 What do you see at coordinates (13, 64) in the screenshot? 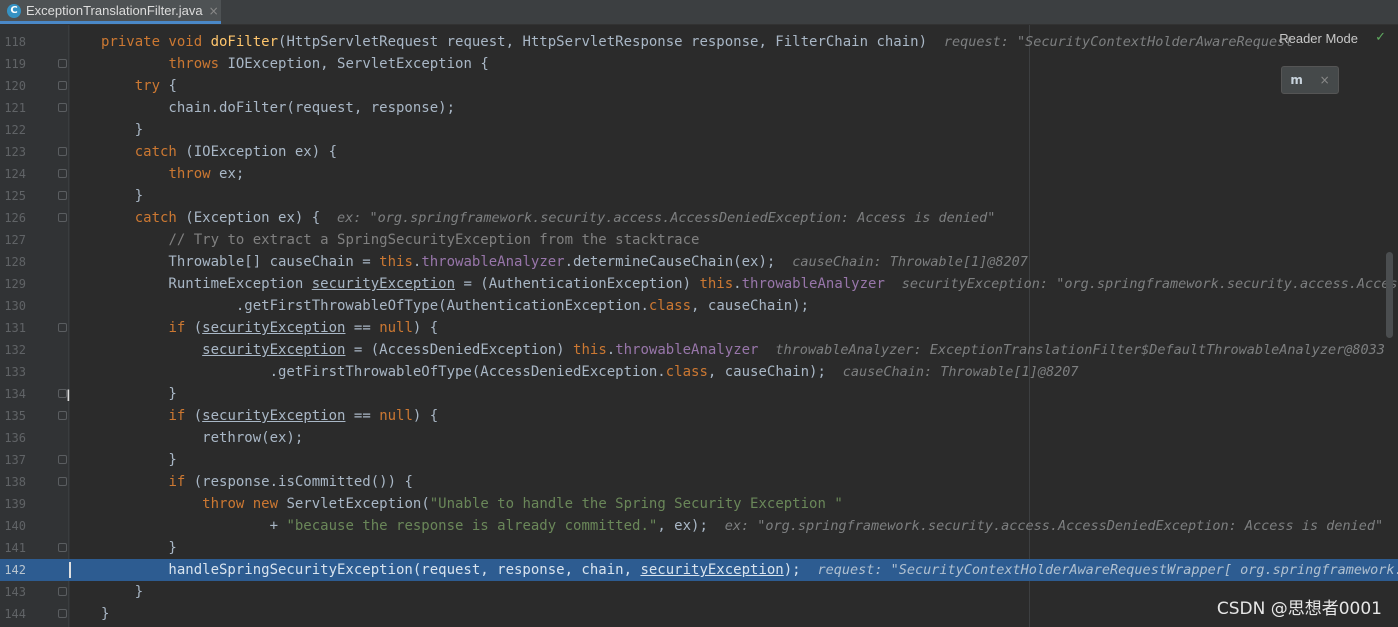
I see `line-number: 119` at bounding box center [13, 64].